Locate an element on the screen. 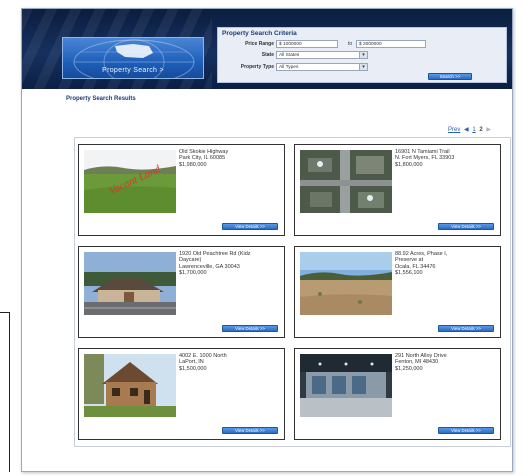 The height and width of the screenshot is (476, 523). price-range-label: Price Range is located at coordinates (259, 44).